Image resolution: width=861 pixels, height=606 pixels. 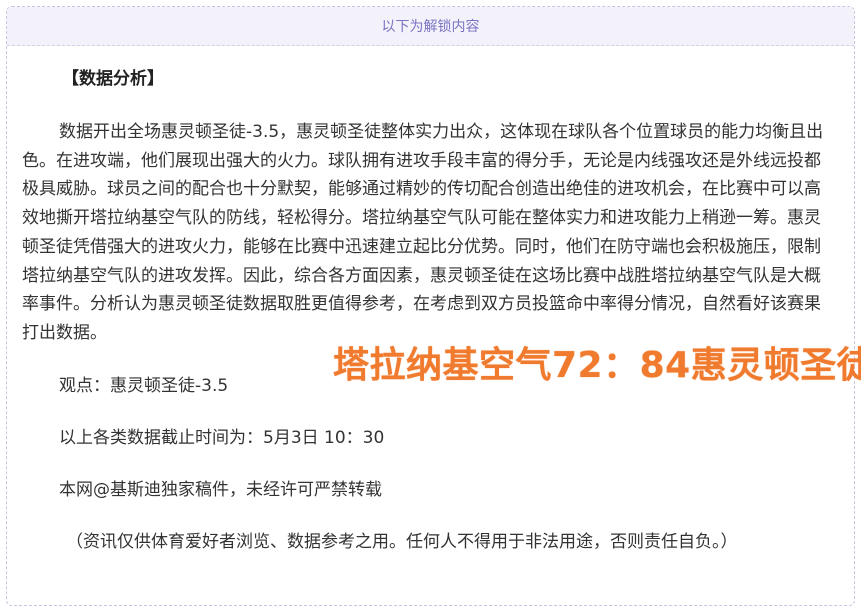 What do you see at coordinates (222, 437) in the screenshot?
I see `cutoff-time-line: 以上各类数据截止时间为：5月3日 10：30` at bounding box center [222, 437].